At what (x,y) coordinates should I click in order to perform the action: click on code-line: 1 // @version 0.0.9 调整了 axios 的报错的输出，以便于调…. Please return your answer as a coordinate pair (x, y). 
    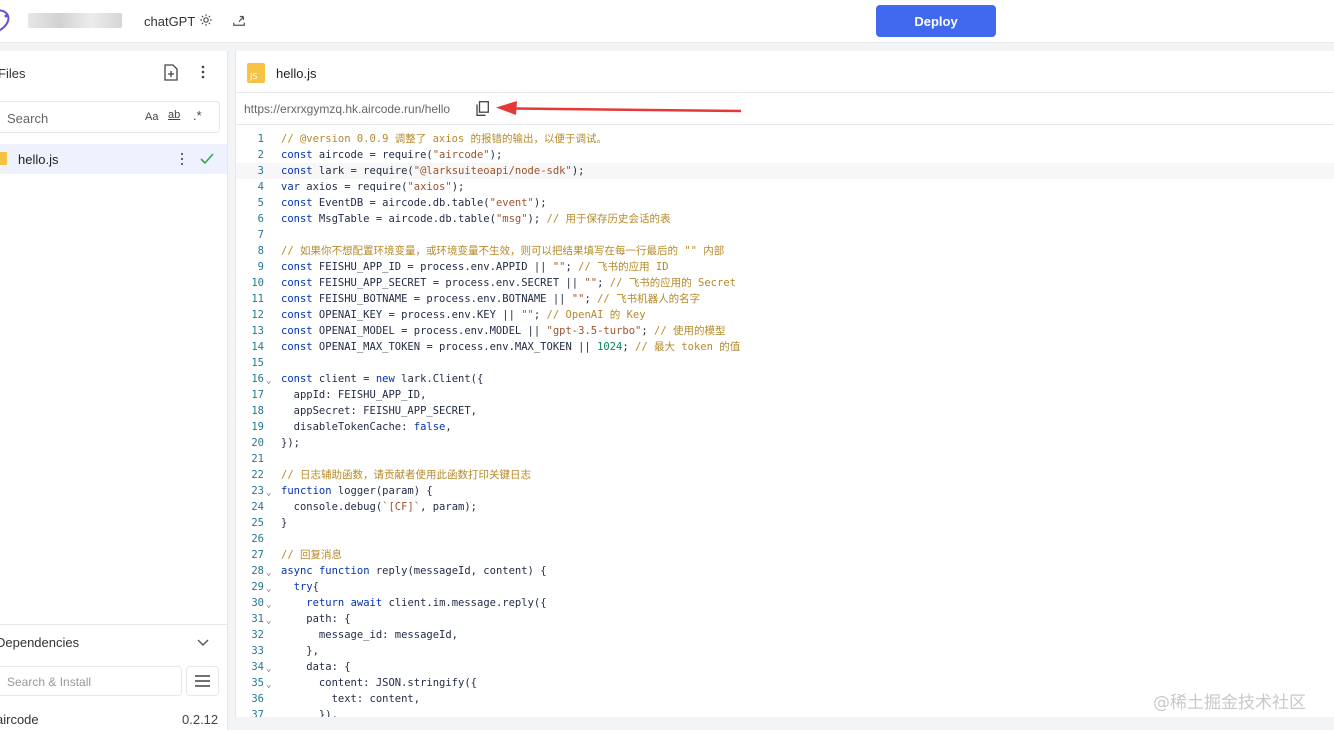
    Looking at the image, I should click on (785, 139).